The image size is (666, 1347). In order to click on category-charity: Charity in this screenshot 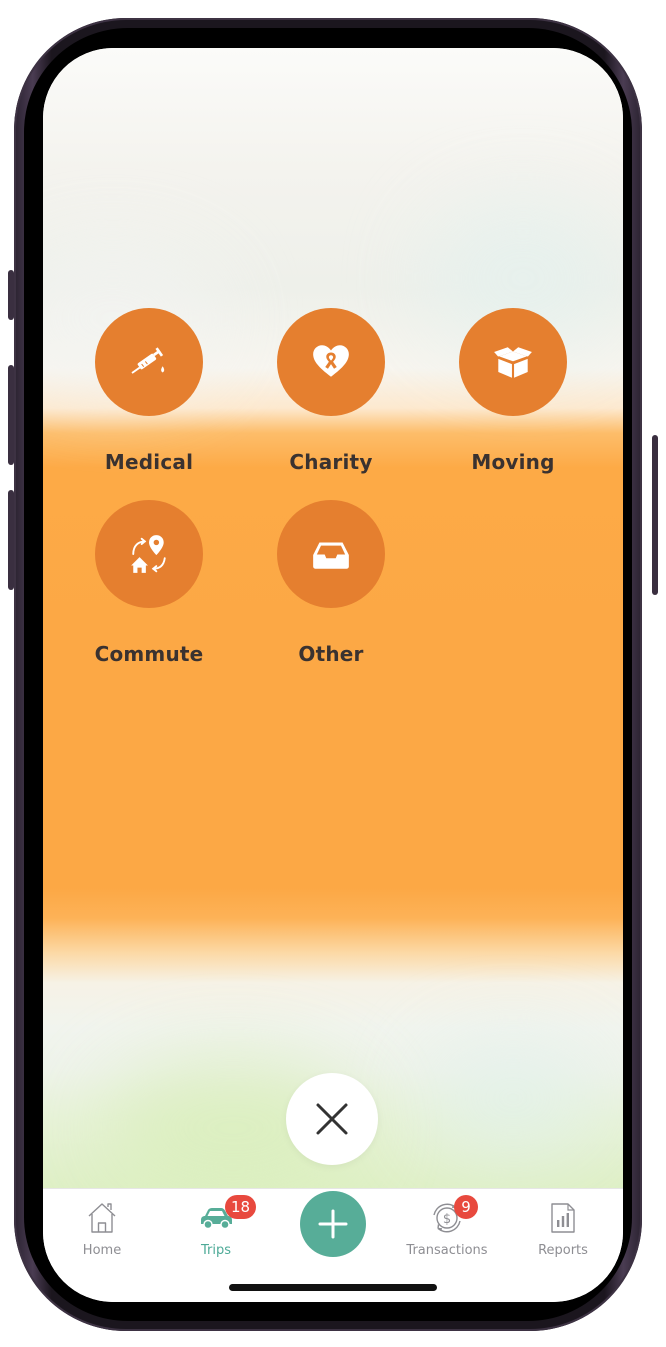, I will do `click(331, 391)`.